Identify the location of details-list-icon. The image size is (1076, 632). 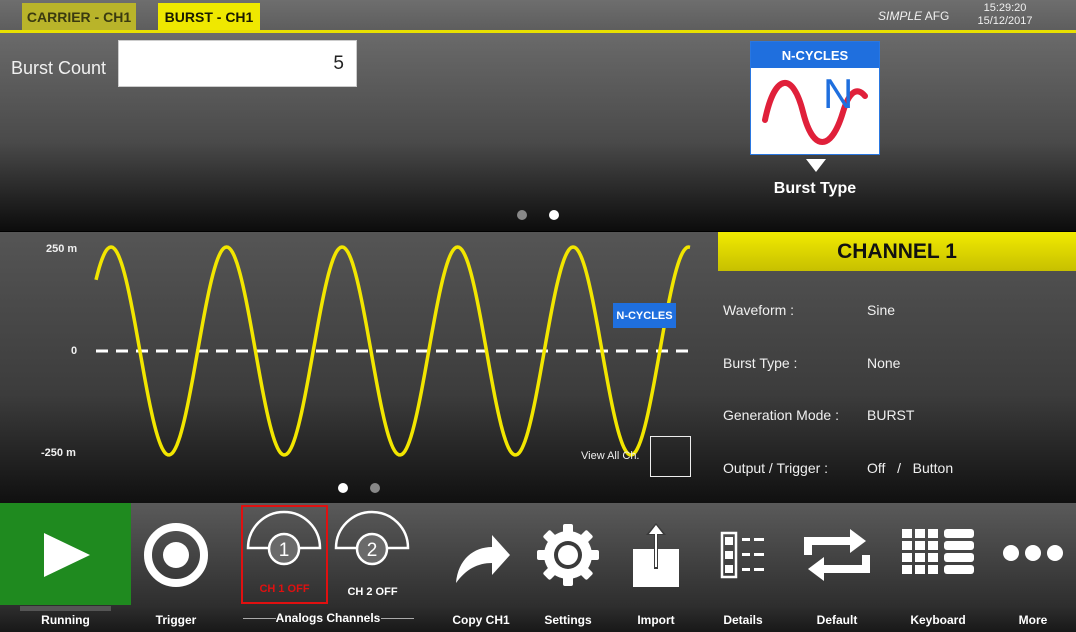
(742, 555).